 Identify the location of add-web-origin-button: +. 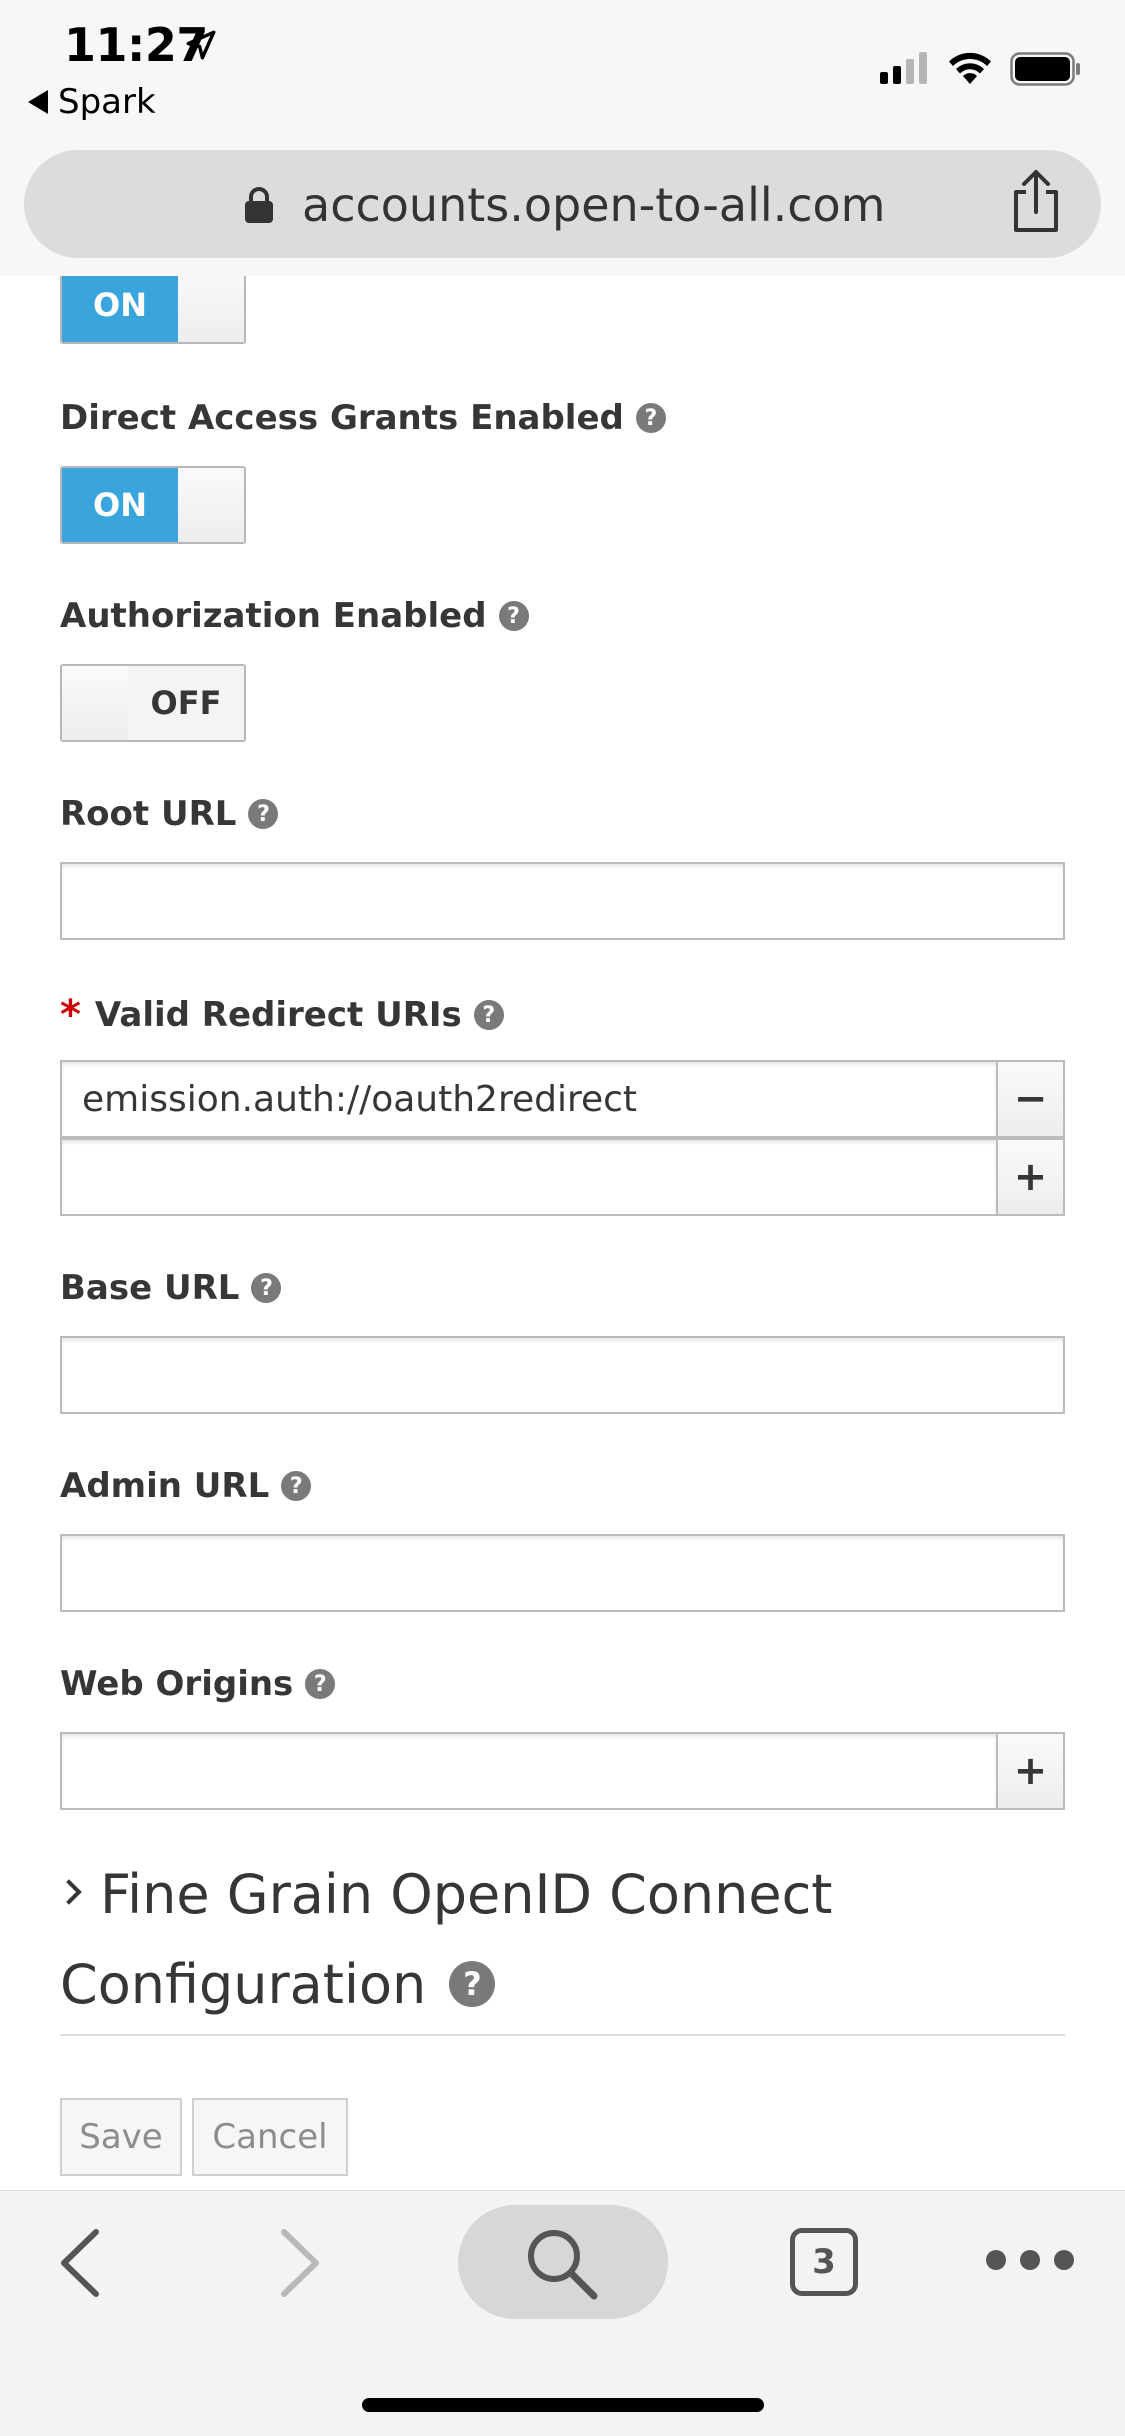
(1030, 1771).